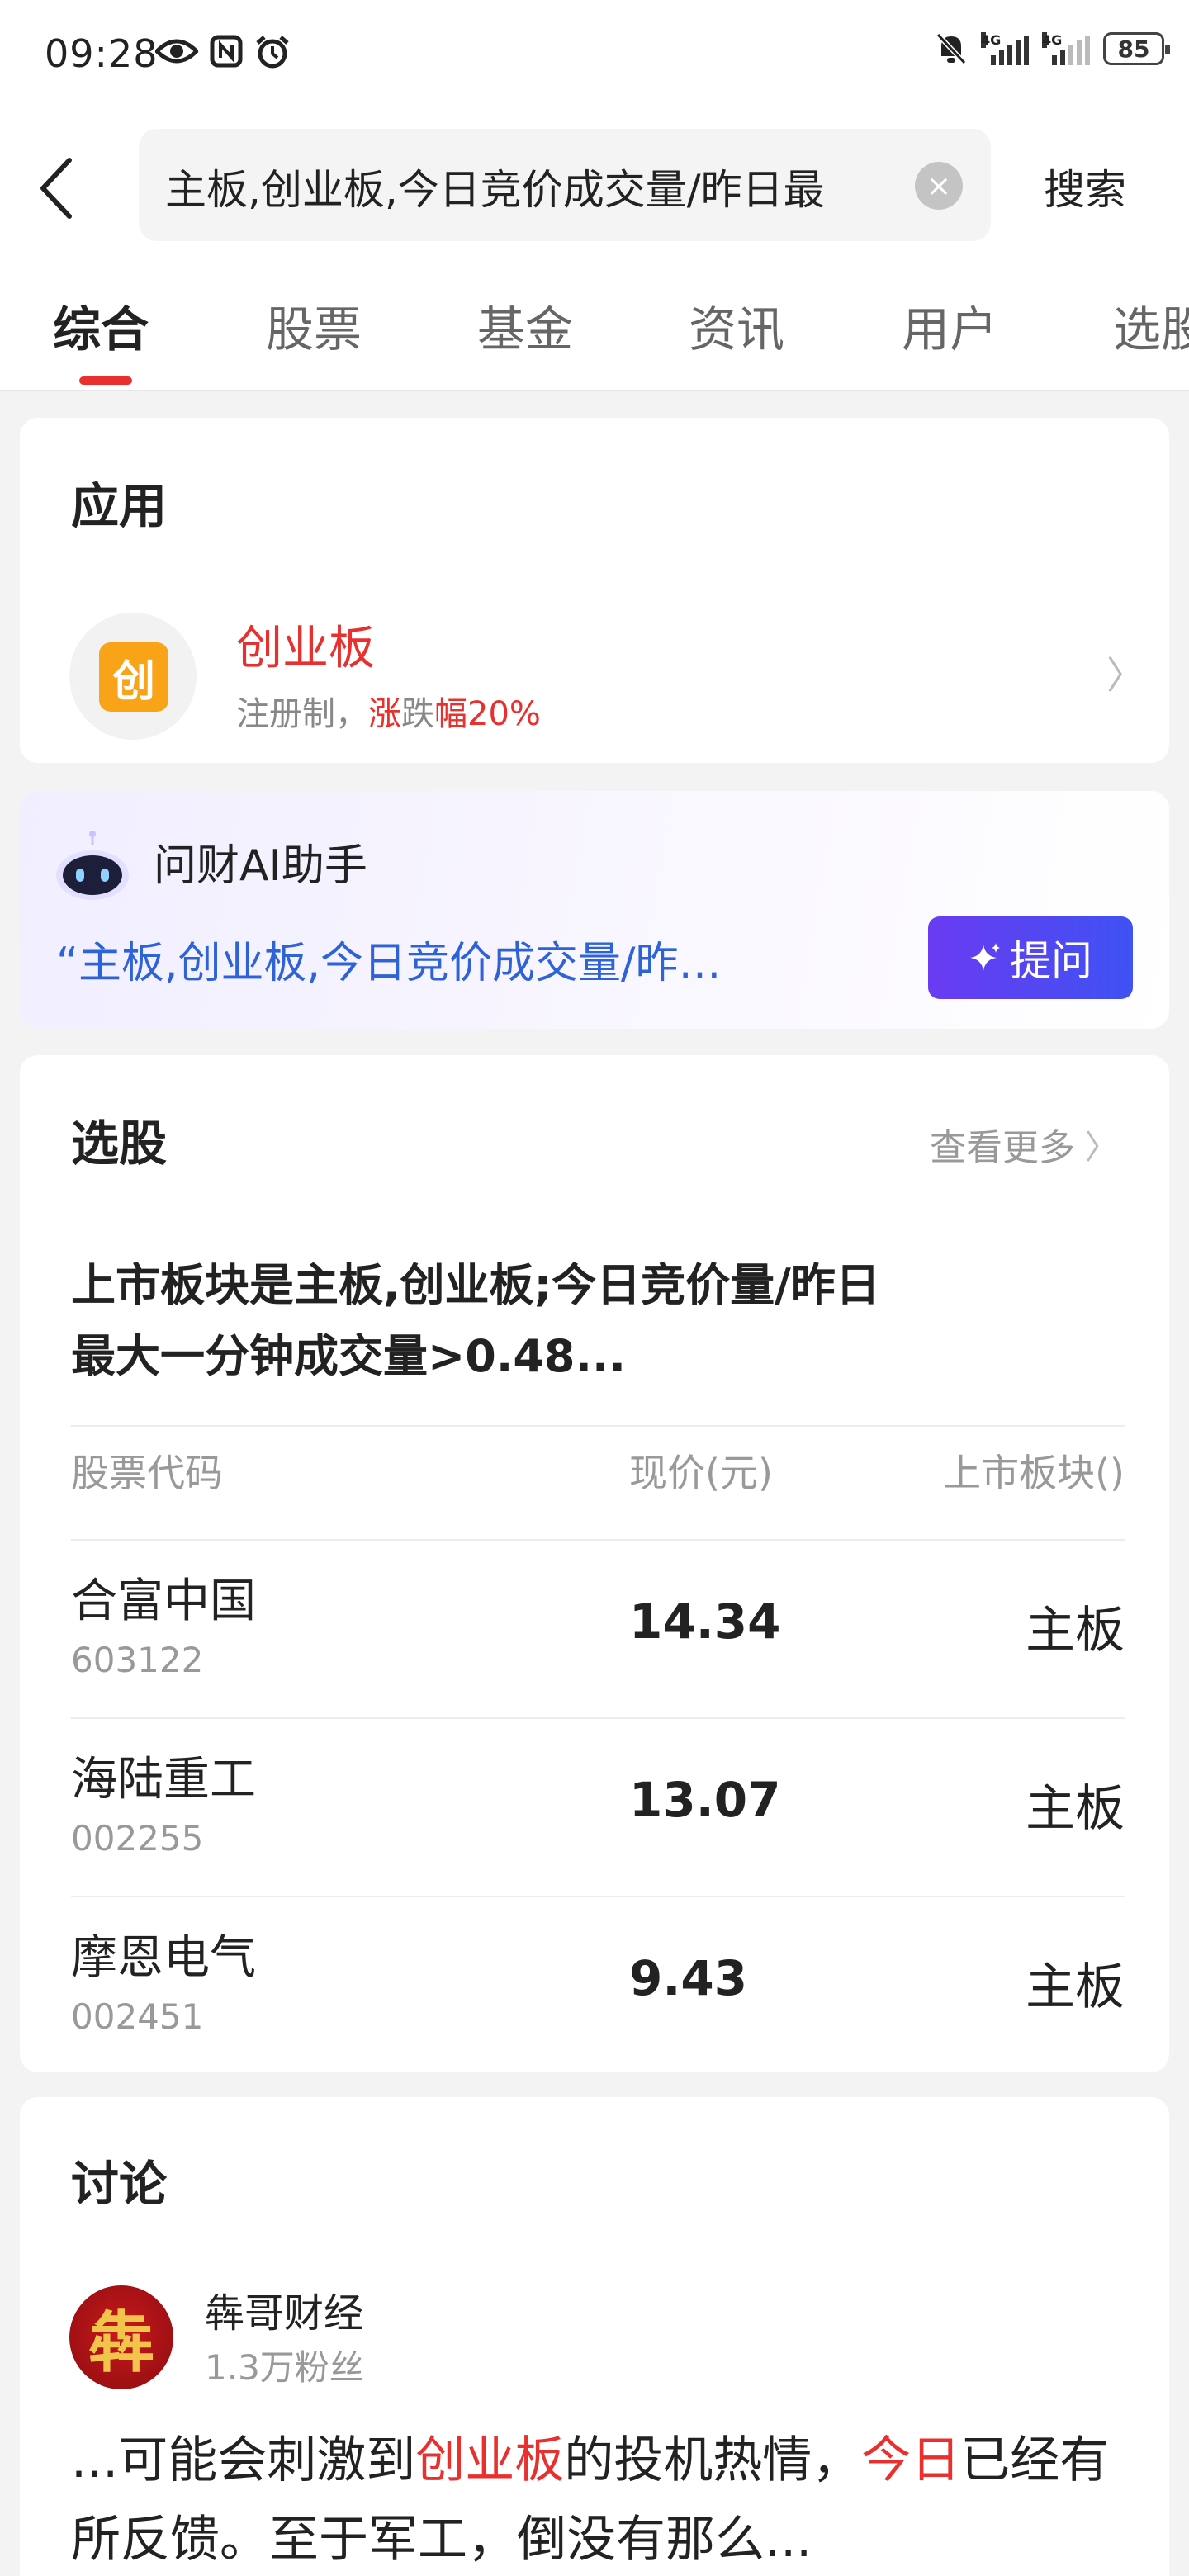 The height and width of the screenshot is (2576, 1189). Describe the element at coordinates (1034, 1470) in the screenshot. I see `column-header-board: 上市板块()` at that location.